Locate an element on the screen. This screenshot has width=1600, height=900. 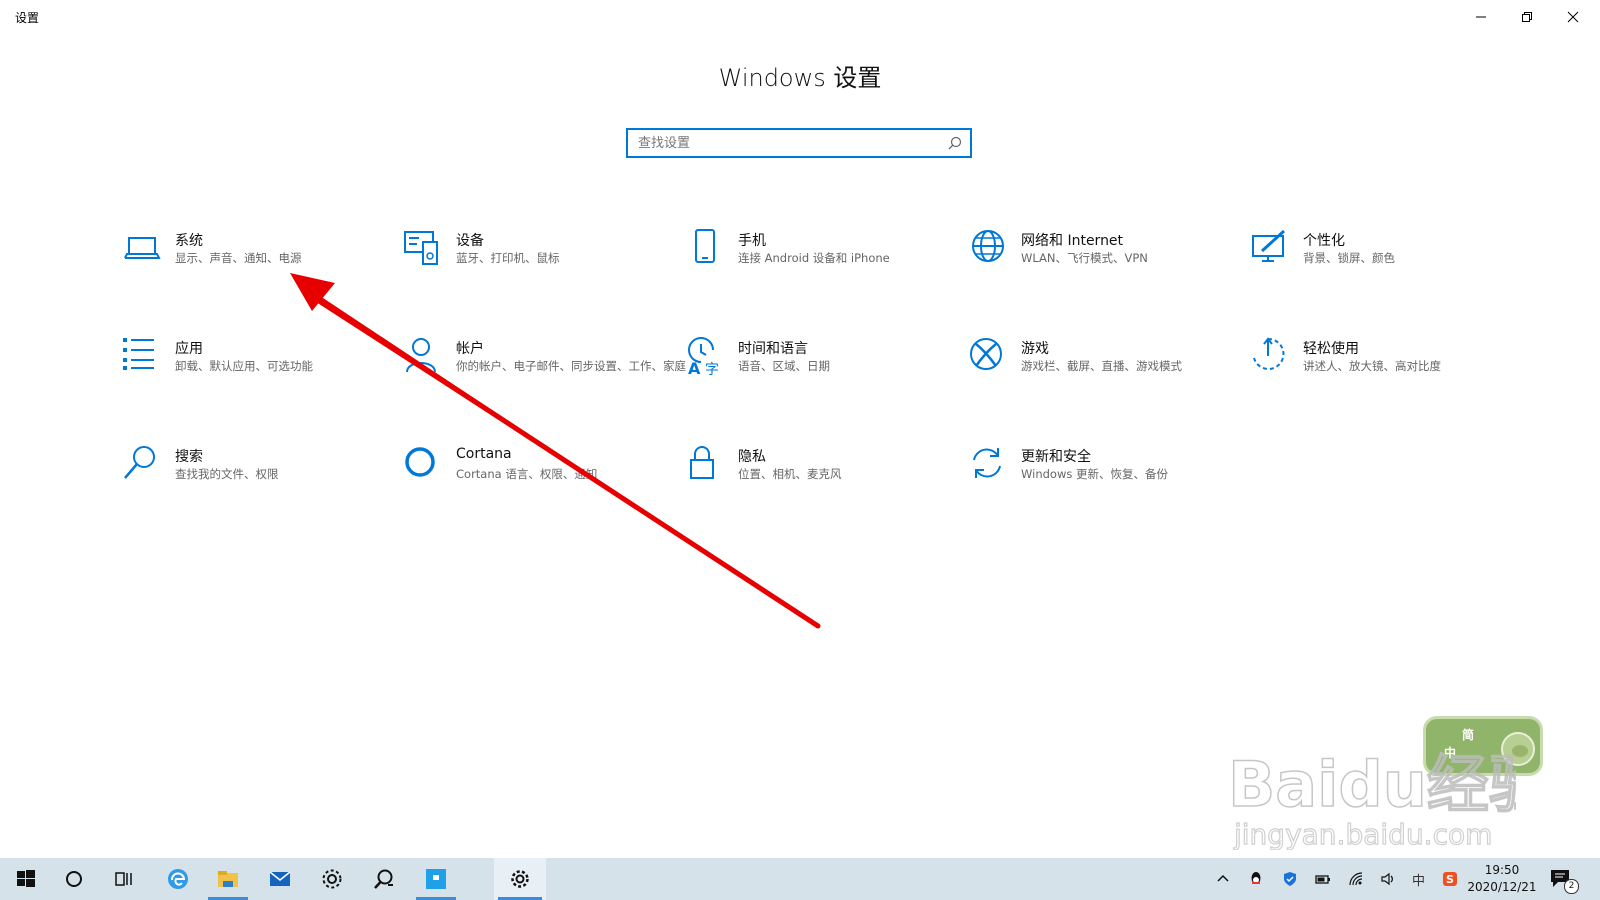
tile-name: 隐私 is located at coordinates (752, 457).